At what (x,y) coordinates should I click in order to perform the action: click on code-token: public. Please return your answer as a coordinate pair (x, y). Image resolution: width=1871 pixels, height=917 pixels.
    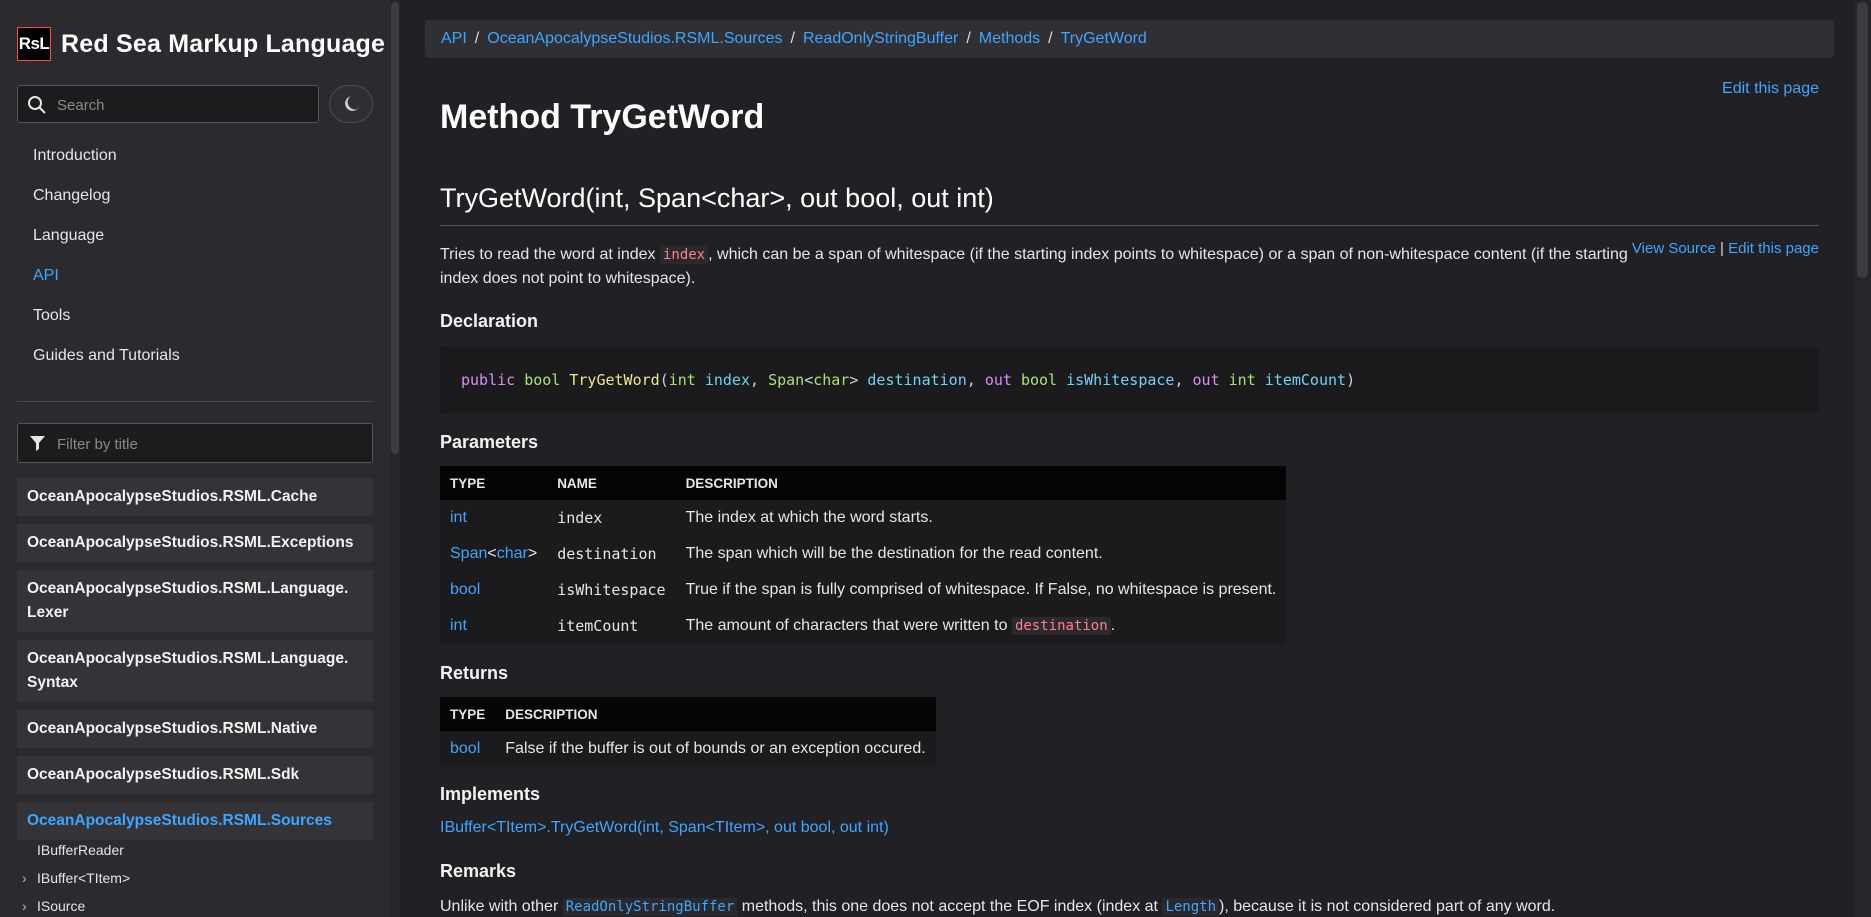
    Looking at the image, I should click on (488, 380).